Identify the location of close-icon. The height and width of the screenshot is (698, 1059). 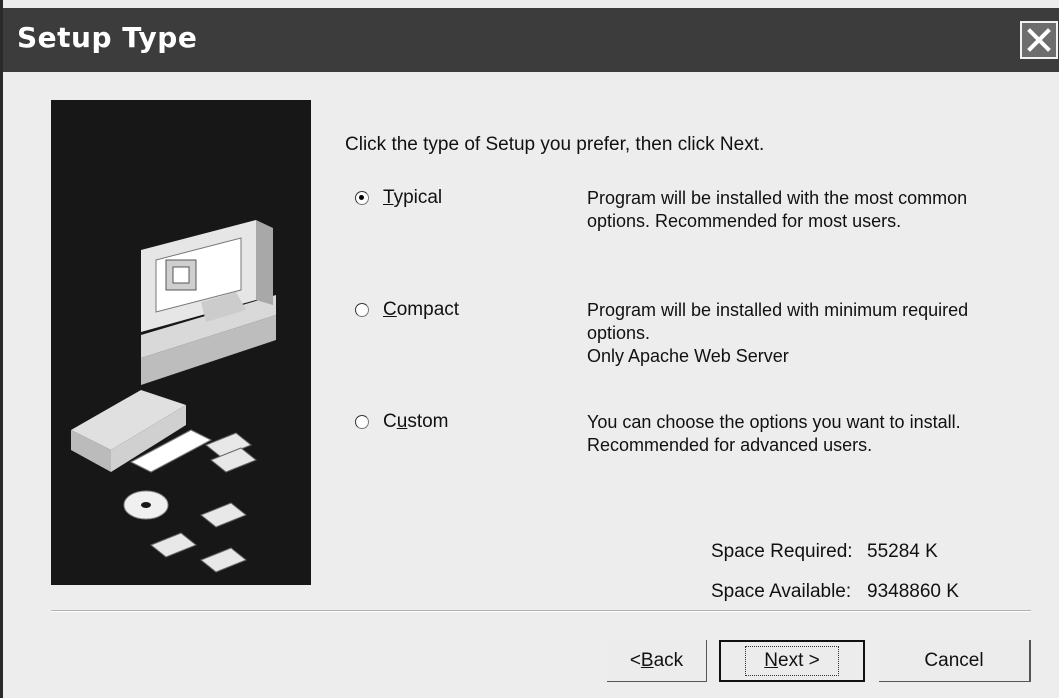
(1039, 40).